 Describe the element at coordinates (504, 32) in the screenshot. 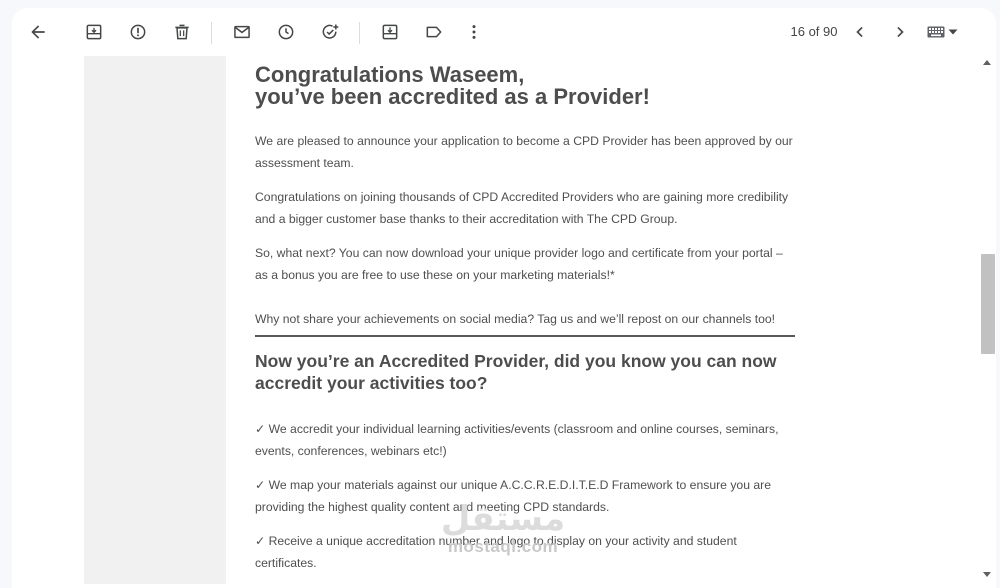

I see `message-toolbar: 16 of 90` at that location.